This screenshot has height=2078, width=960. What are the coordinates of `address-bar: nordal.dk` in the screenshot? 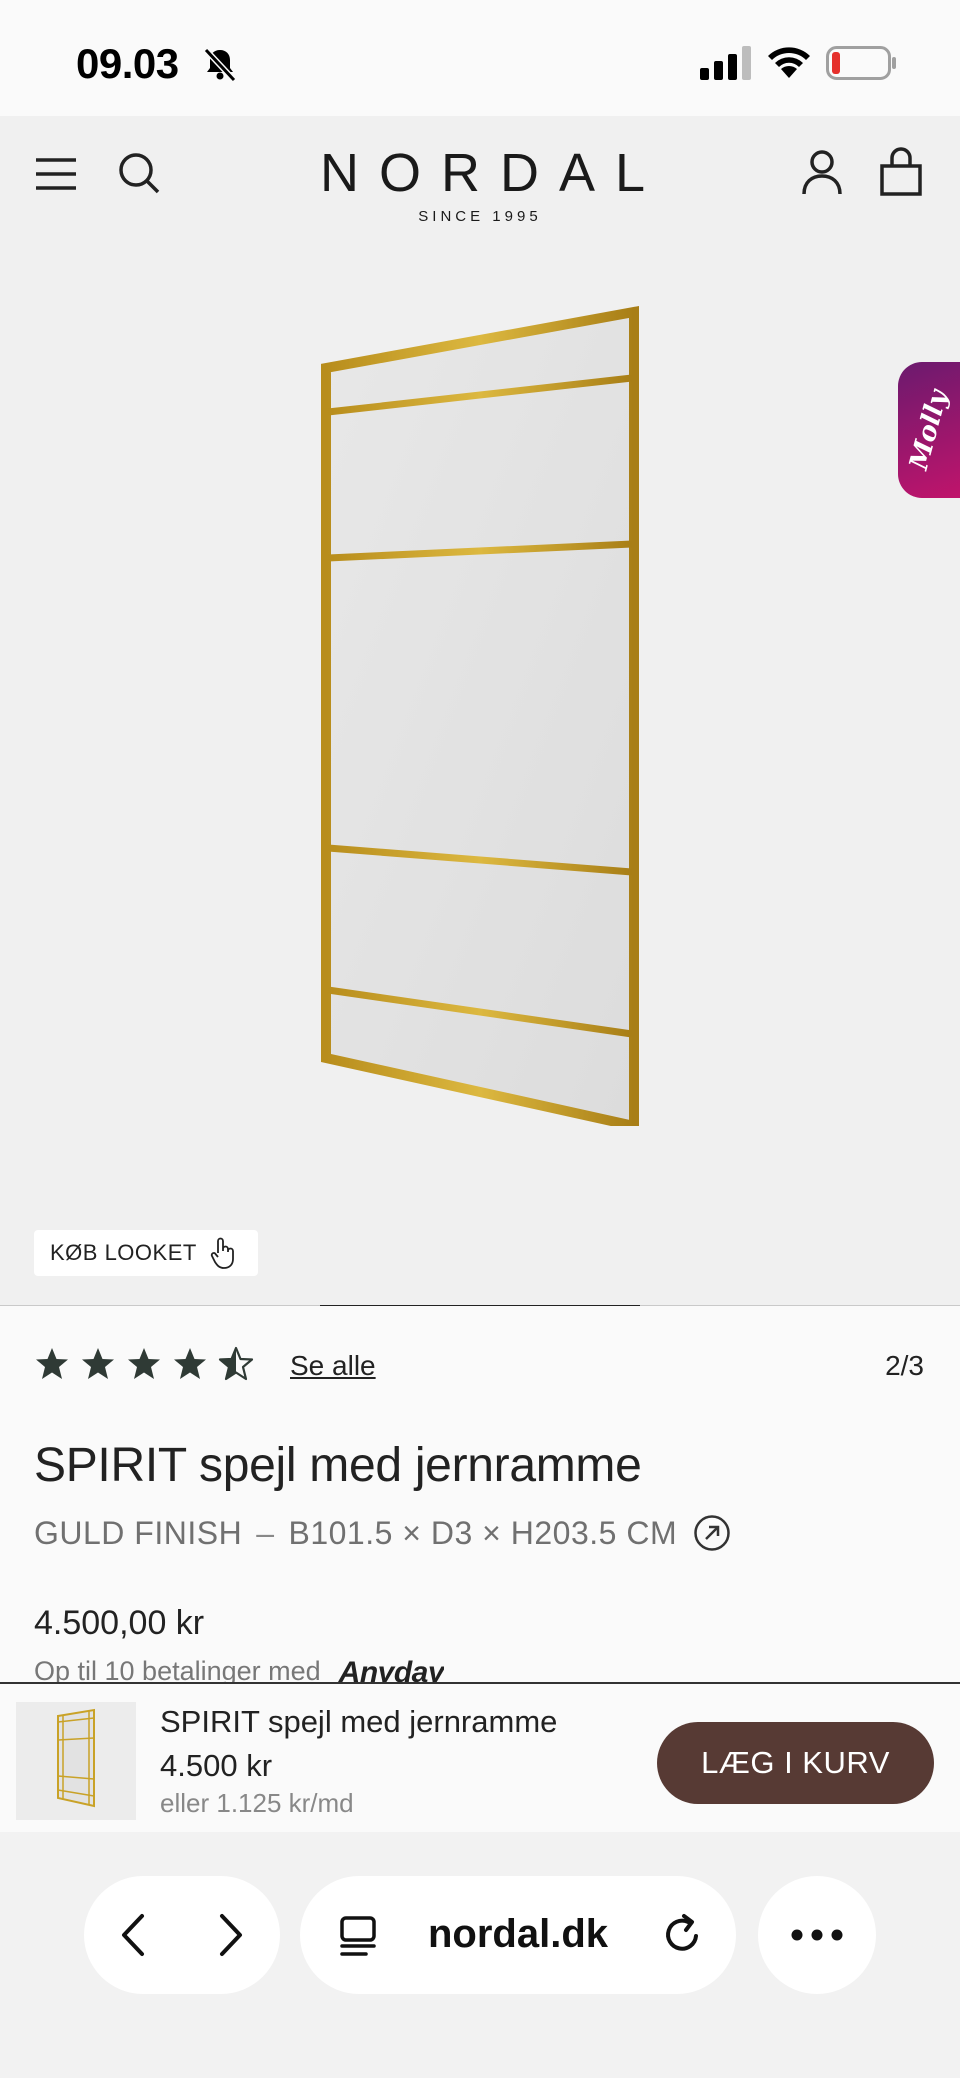 It's located at (518, 1935).